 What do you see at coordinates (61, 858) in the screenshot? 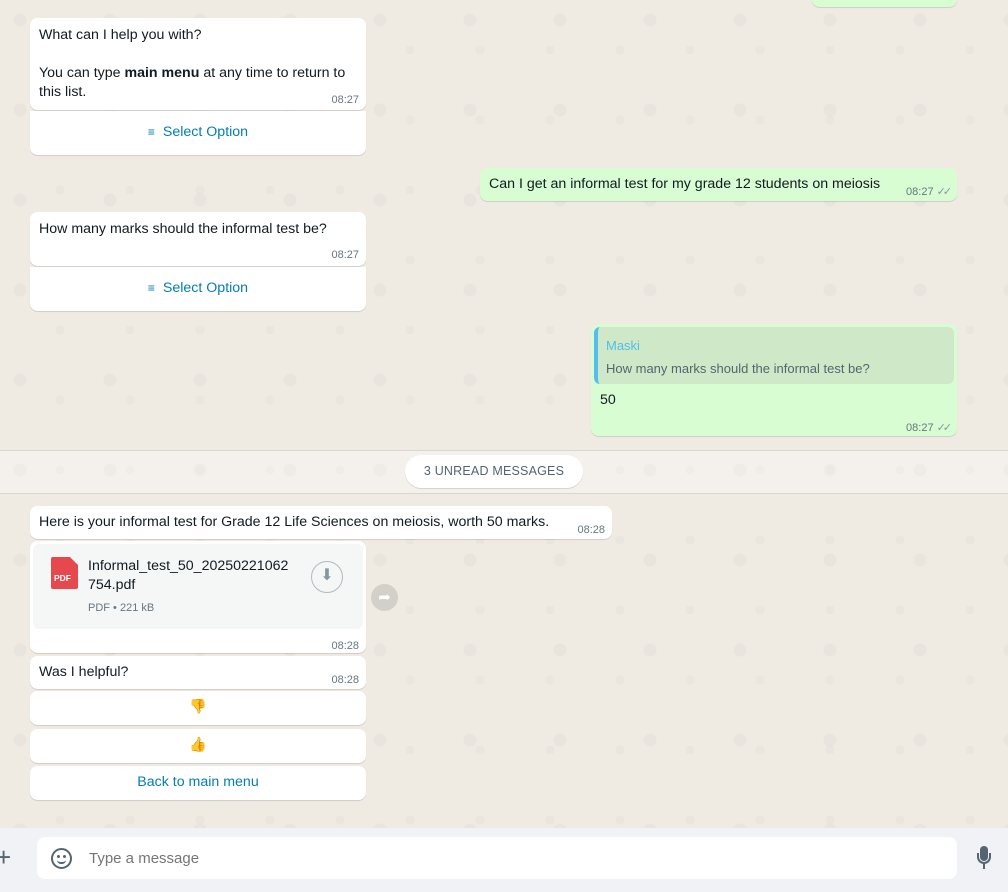
I see `sticker-icon` at bounding box center [61, 858].